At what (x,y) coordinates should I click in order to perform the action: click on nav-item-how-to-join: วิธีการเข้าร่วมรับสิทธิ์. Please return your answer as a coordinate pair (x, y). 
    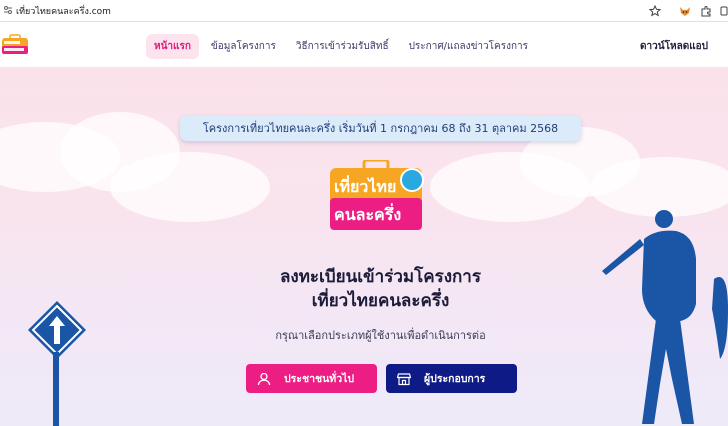
    Looking at the image, I should click on (342, 46).